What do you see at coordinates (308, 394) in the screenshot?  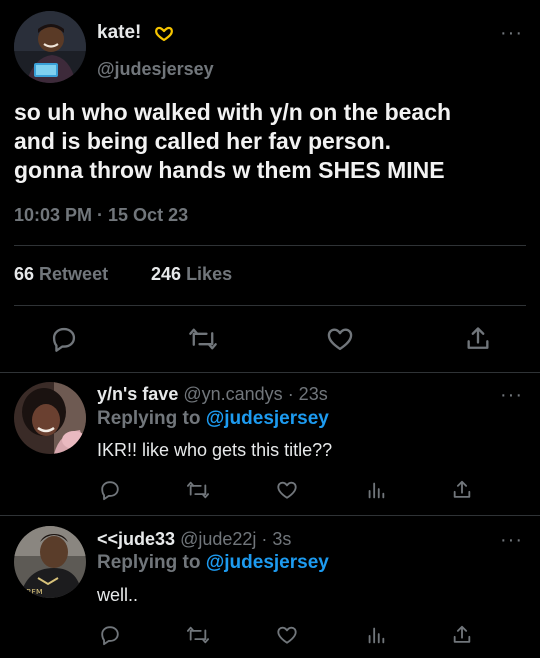 I see `reply-time: · 23s` at bounding box center [308, 394].